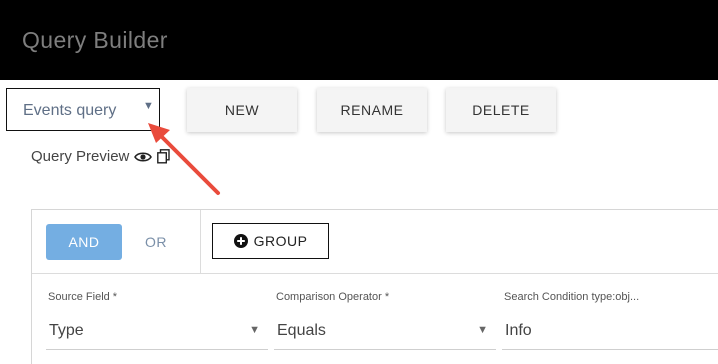  Describe the element at coordinates (148, 106) in the screenshot. I see `caret-down-icon: ▼` at that location.